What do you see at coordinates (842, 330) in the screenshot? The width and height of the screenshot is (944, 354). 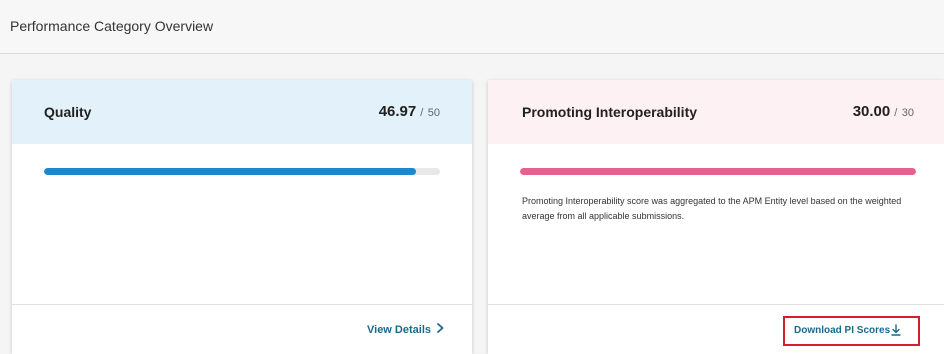 I see `download-pi-scores-label: Download PI Scores` at bounding box center [842, 330].